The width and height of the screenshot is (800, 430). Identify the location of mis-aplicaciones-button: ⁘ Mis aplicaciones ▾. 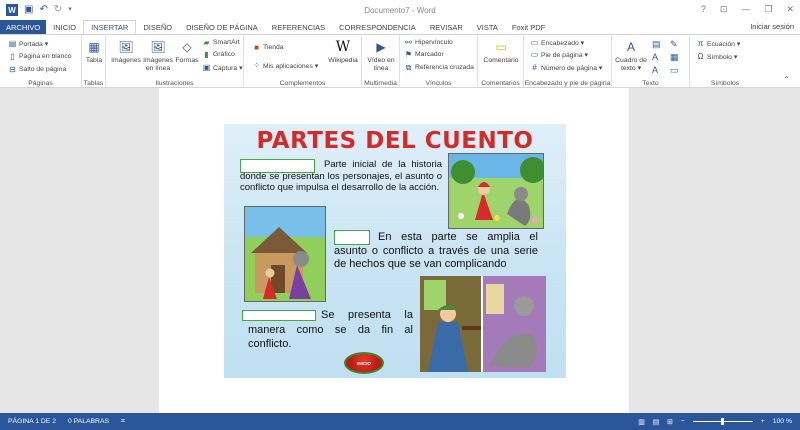
(285, 65).